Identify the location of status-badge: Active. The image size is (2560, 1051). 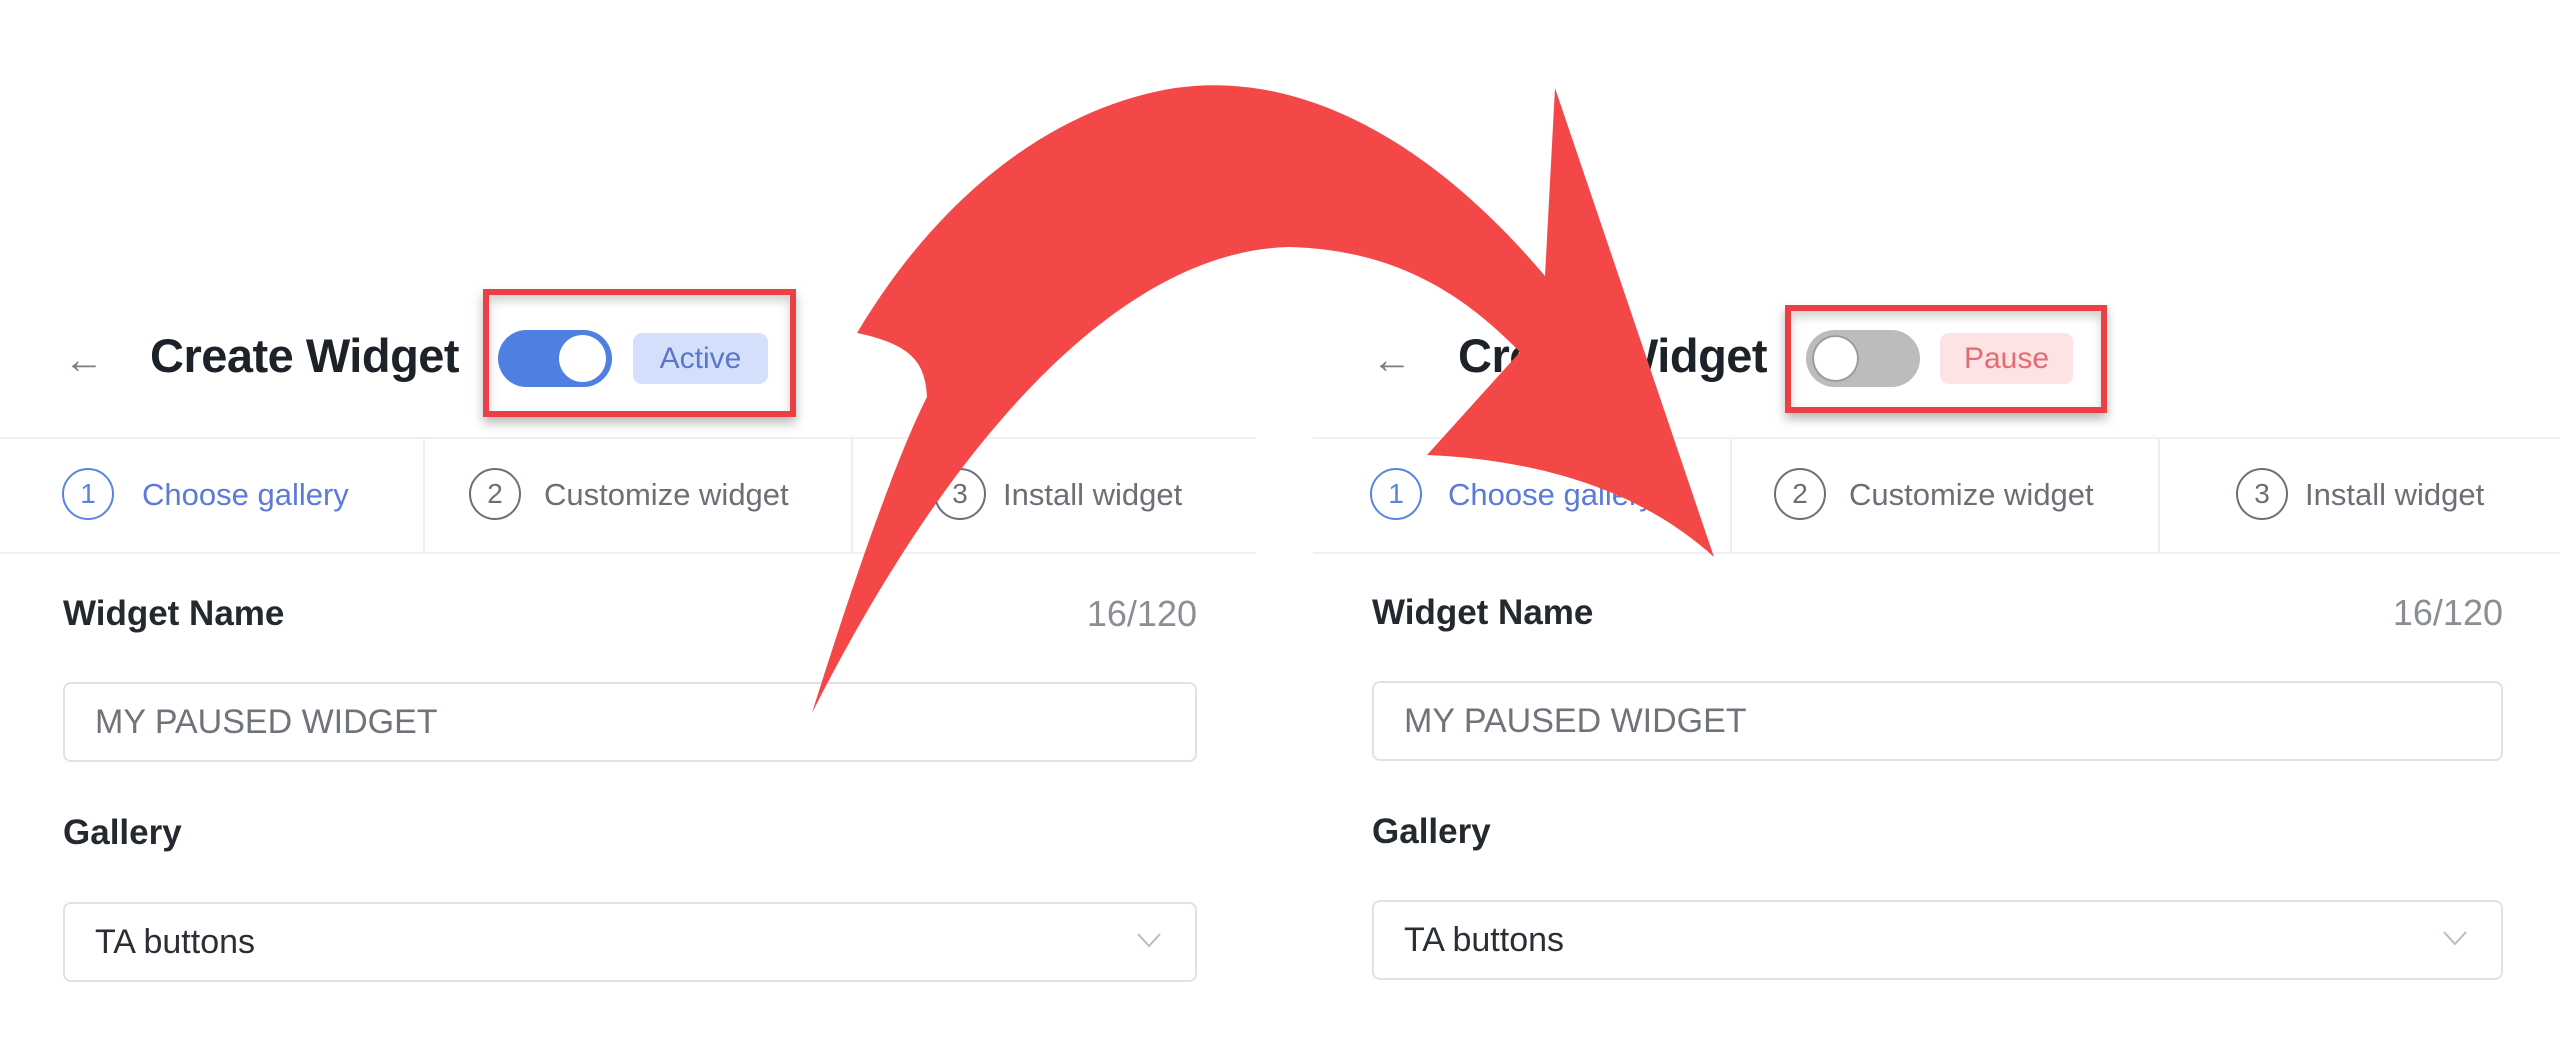
(700, 358).